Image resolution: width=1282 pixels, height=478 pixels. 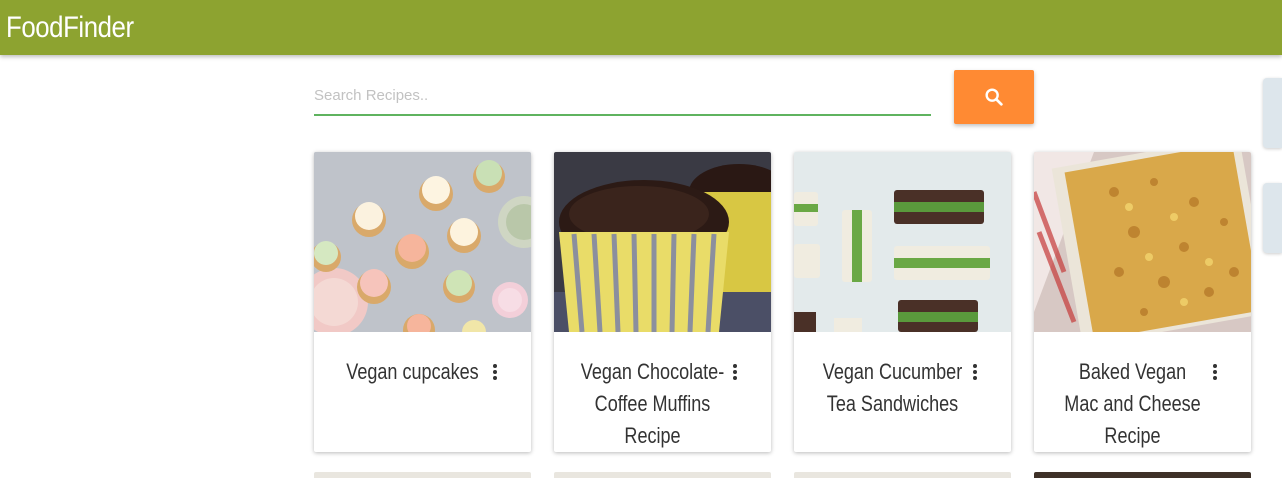 I want to click on recipe-title: Baked Vegan Mac and Cheese Recipe, so click(x=1132, y=404).